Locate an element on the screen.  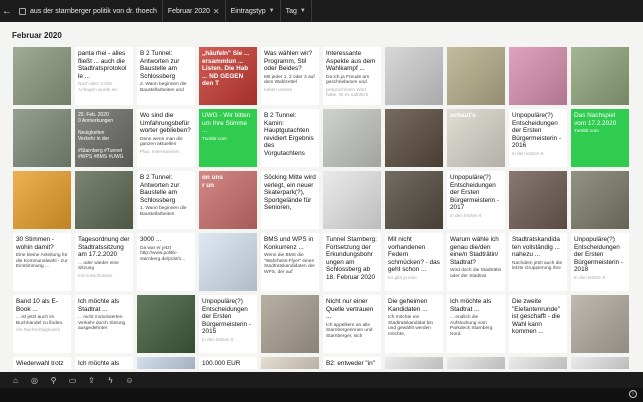
post-card: B2: entweder "in" is located at coordinates (352, 363).